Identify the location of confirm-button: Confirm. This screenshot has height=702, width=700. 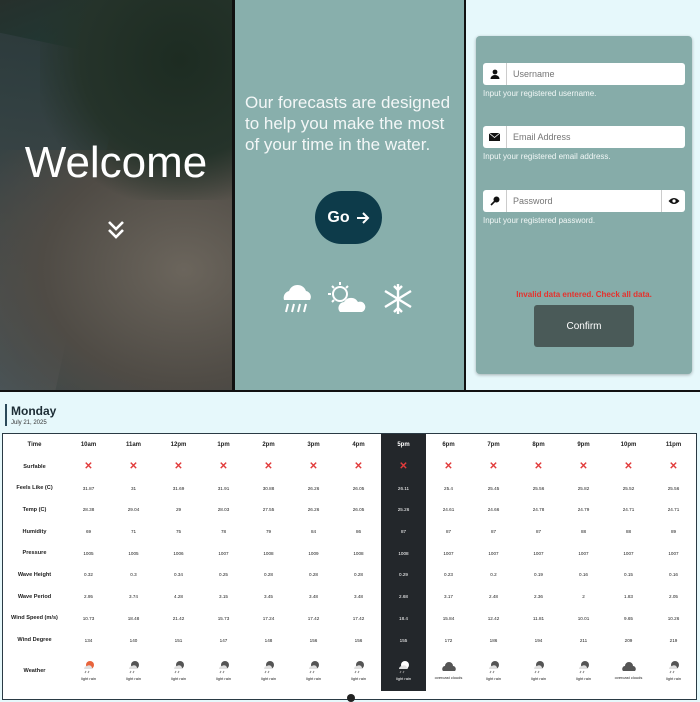
(584, 326).